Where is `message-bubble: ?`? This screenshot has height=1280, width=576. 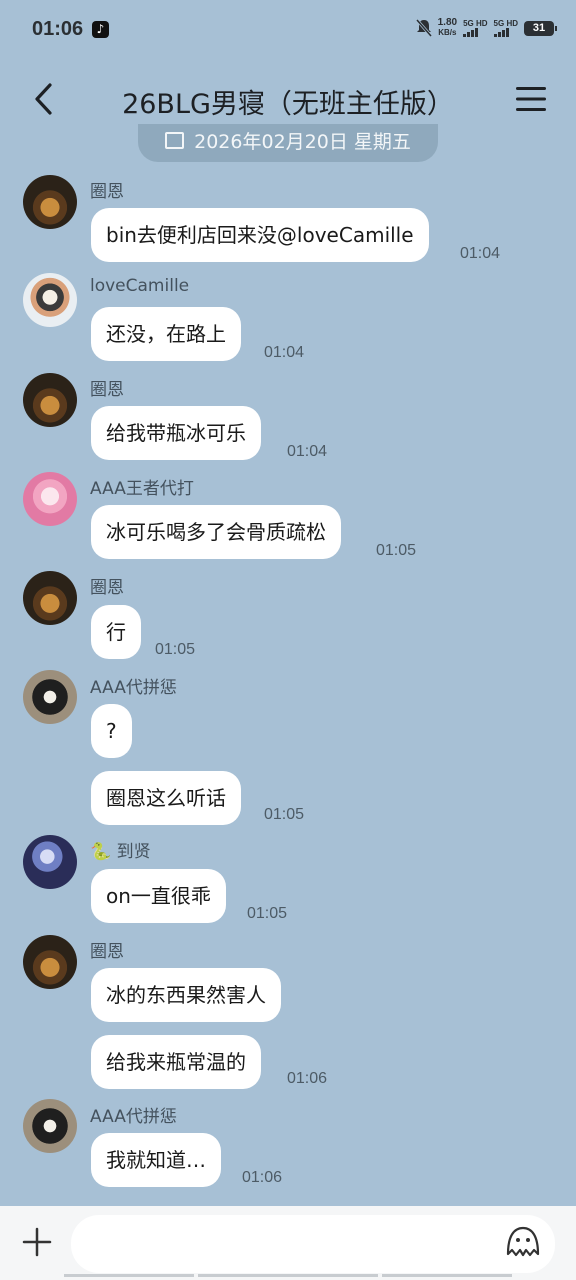
message-bubble: ? is located at coordinates (111, 731).